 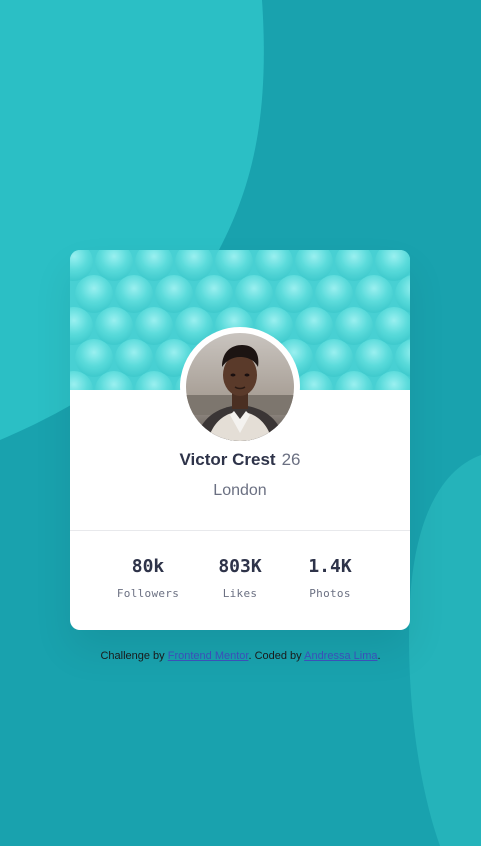 I want to click on attribution-prefix: Challenge by, so click(x=134, y=656).